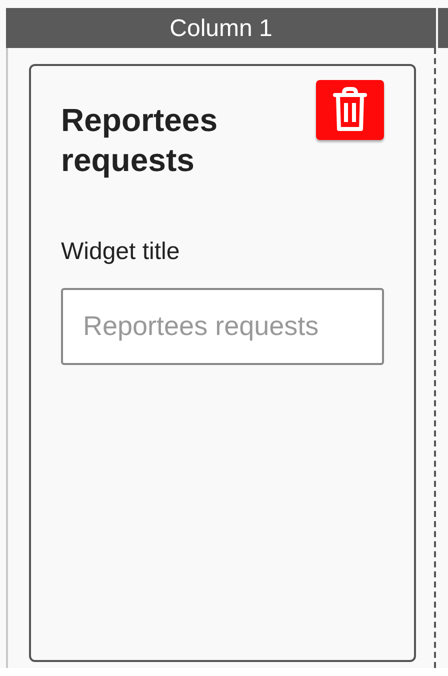  Describe the element at coordinates (221, 28) in the screenshot. I see `column-header: Column 1` at that location.